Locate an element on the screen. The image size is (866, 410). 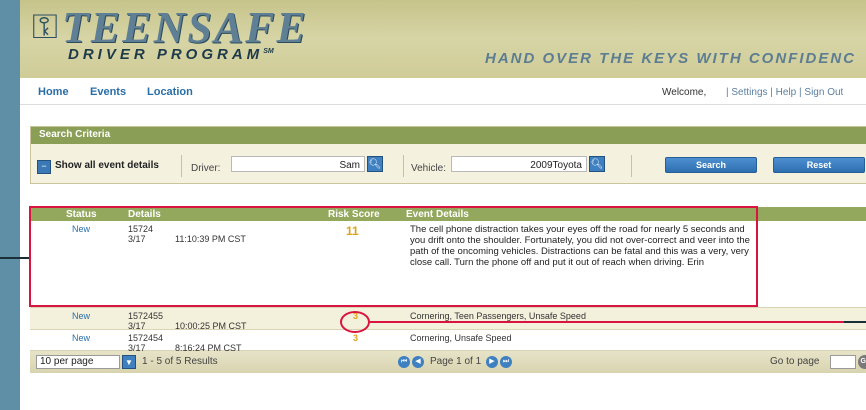
goto-label: Go to page is located at coordinates (795, 361).